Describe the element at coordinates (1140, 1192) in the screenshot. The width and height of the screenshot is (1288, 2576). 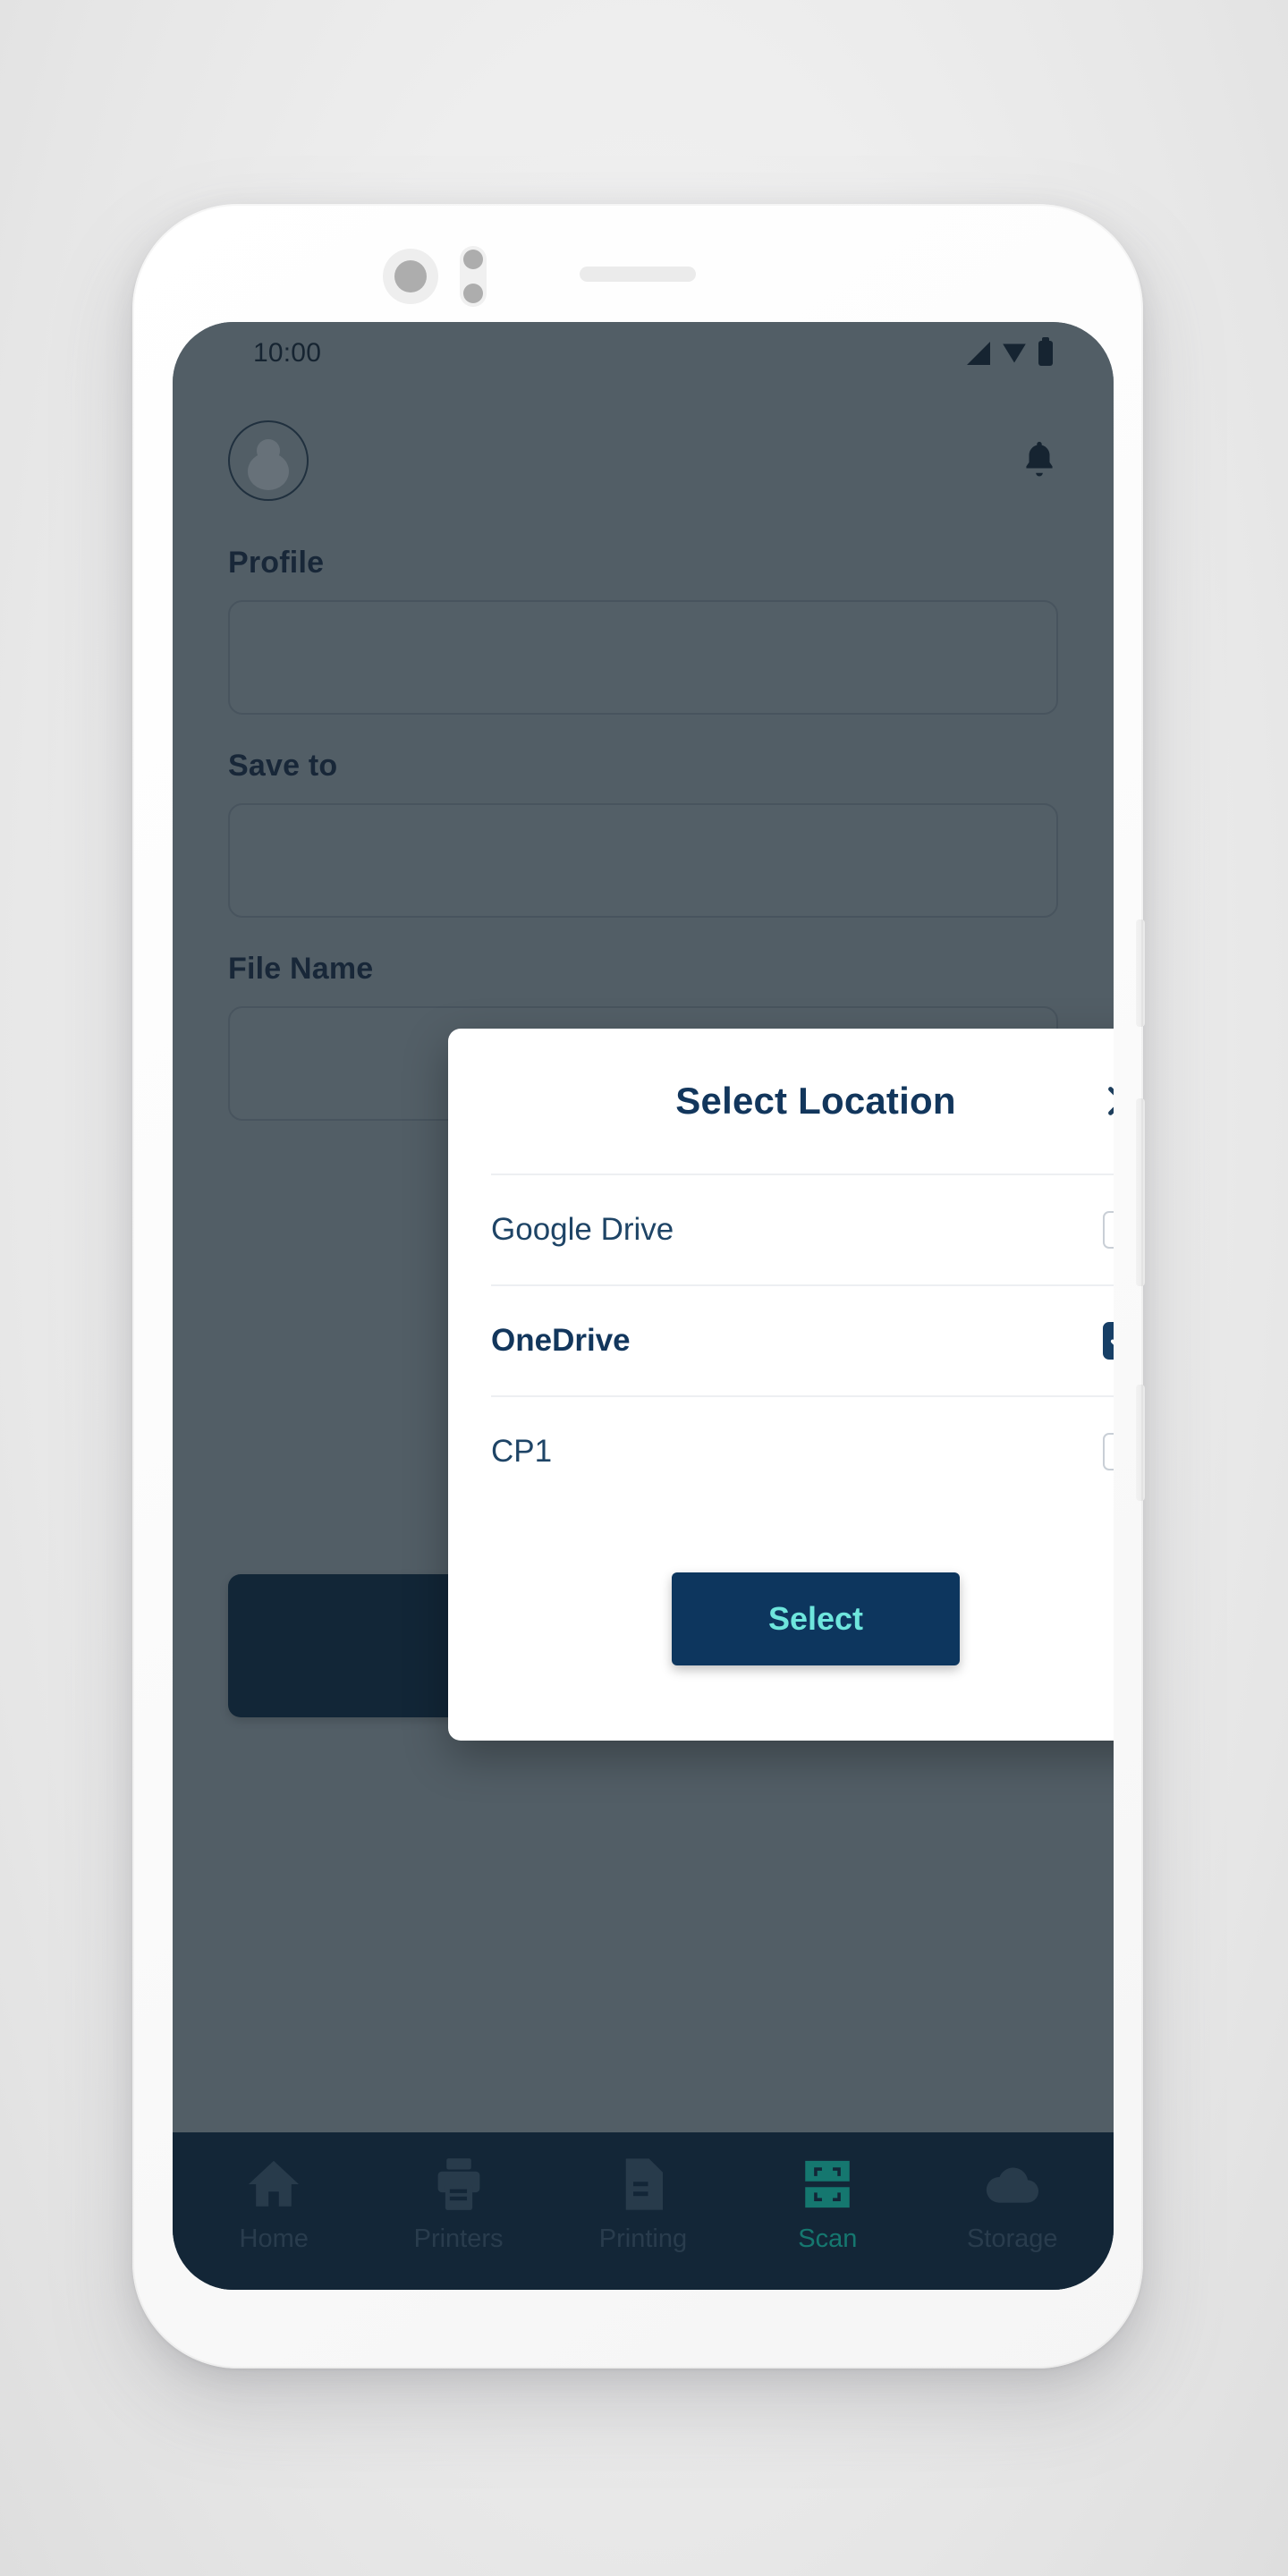
I see `volume-button` at that location.